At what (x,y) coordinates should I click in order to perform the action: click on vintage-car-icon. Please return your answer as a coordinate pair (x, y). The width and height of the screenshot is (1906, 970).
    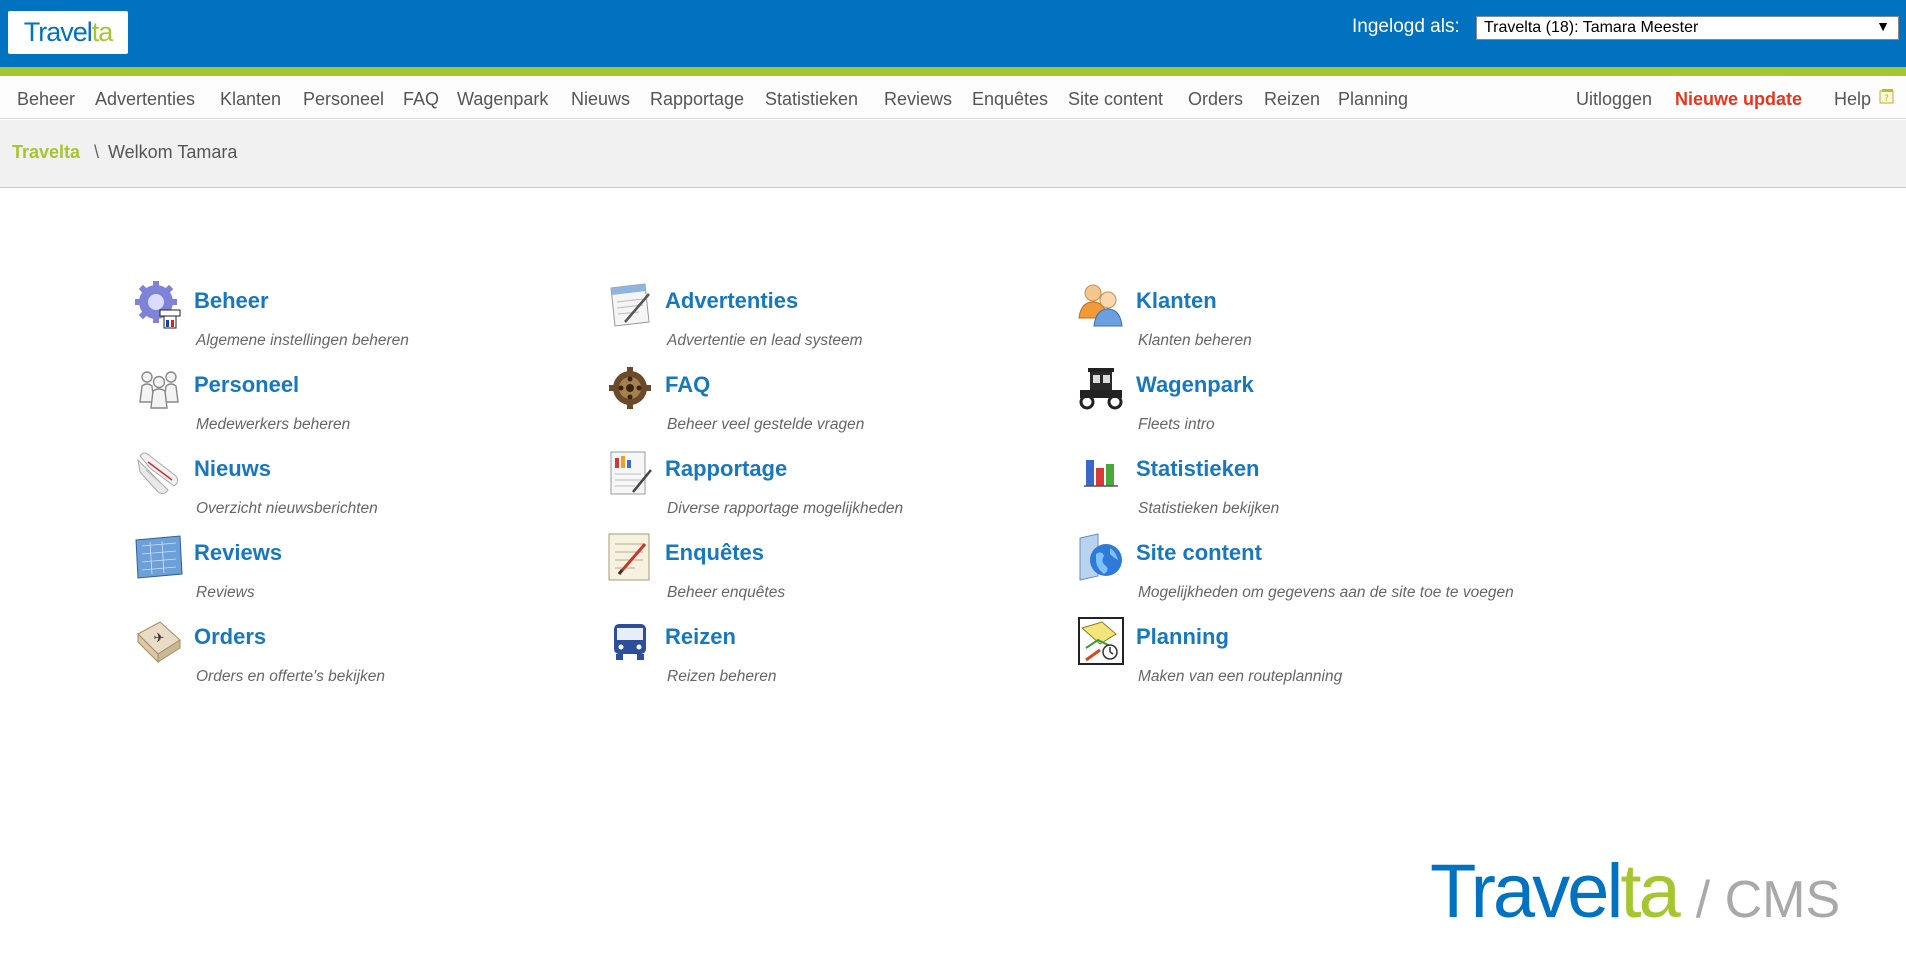
    Looking at the image, I should click on (1101, 389).